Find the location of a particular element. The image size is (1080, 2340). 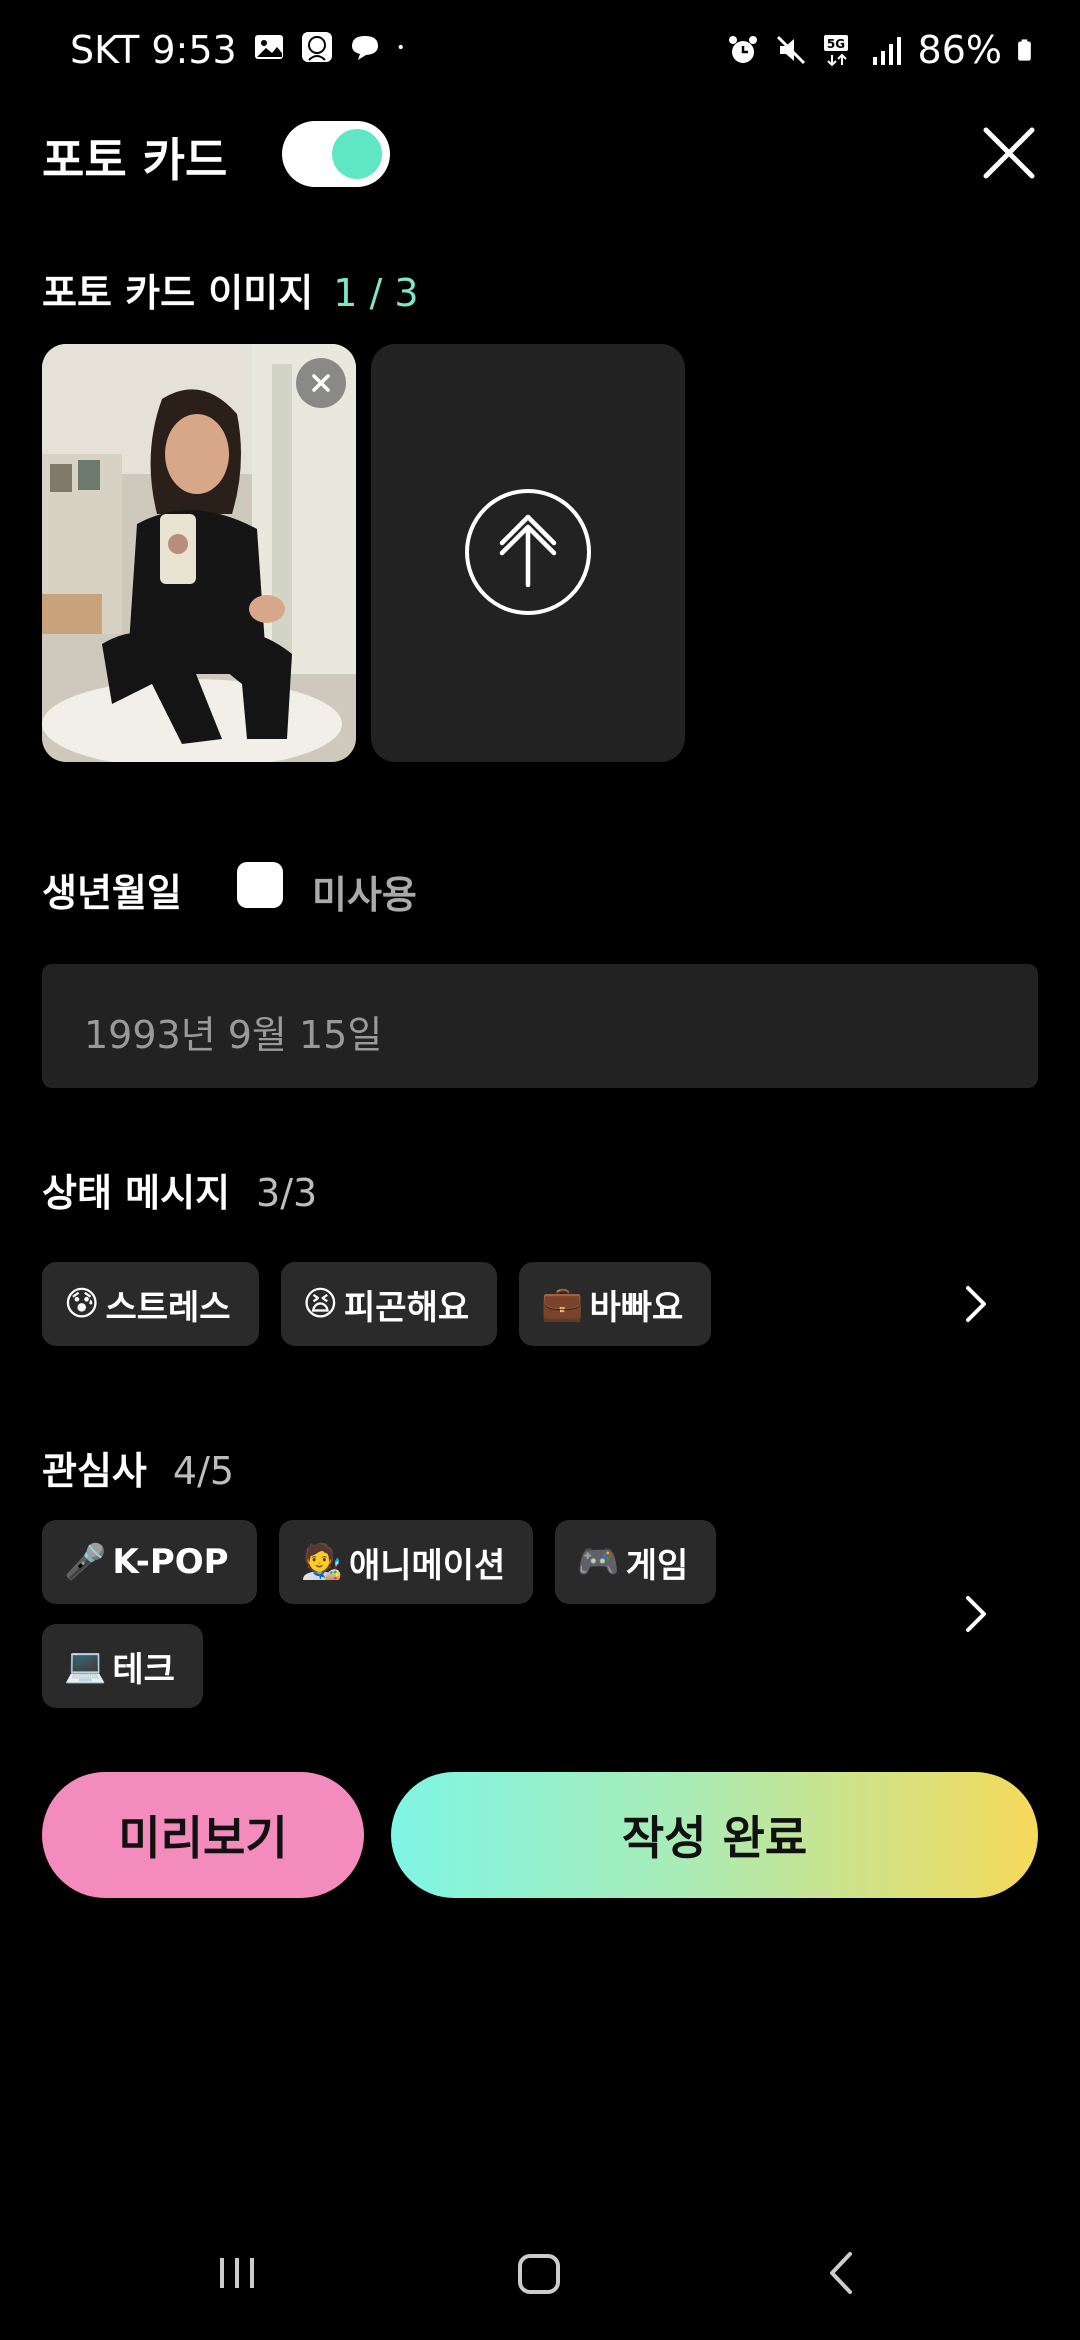

photo-section-heading: 포토 카드 이미지 1 / 3 is located at coordinates (230, 289).